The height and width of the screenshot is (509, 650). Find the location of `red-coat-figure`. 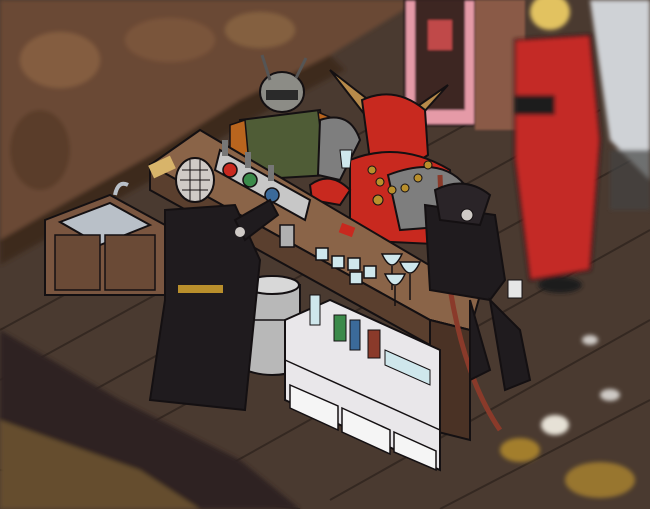

red-coat-figure is located at coordinates (558, 146).